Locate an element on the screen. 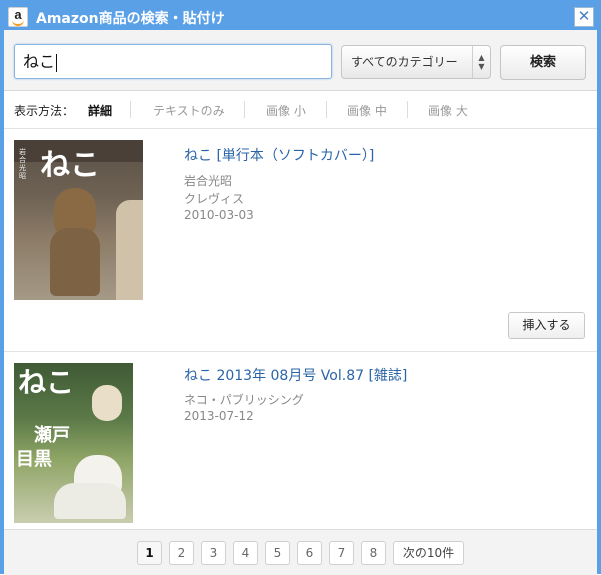  page-6-button: 6 is located at coordinates (309, 553).